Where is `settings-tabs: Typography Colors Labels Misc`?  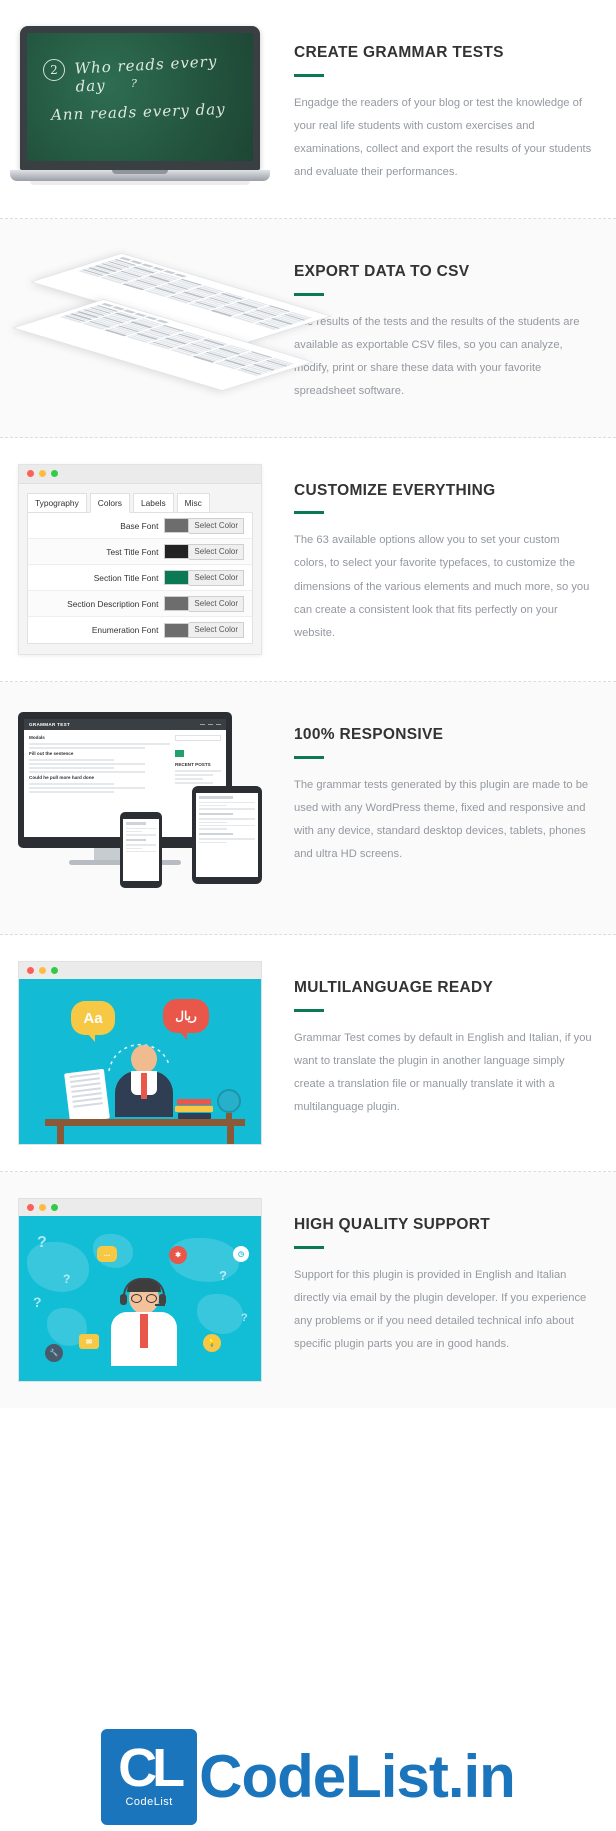 settings-tabs: Typography Colors Labels Misc is located at coordinates (140, 503).